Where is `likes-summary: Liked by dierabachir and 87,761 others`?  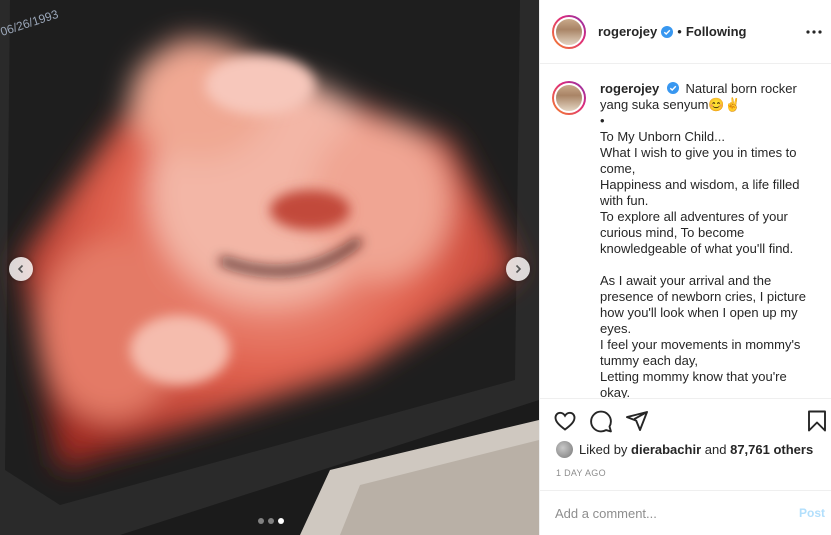
likes-summary: Liked by dierabachir and 87,761 others is located at coordinates (684, 449).